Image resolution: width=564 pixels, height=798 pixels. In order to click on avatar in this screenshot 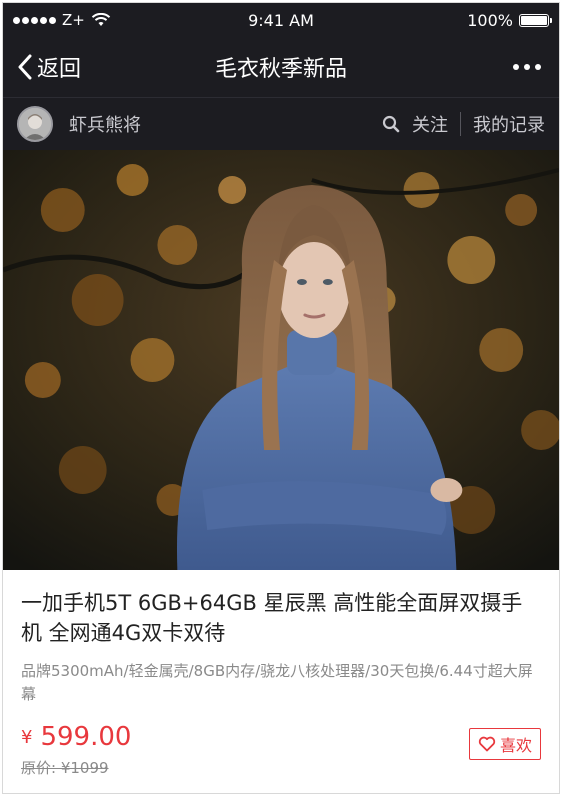, I will do `click(35, 124)`.